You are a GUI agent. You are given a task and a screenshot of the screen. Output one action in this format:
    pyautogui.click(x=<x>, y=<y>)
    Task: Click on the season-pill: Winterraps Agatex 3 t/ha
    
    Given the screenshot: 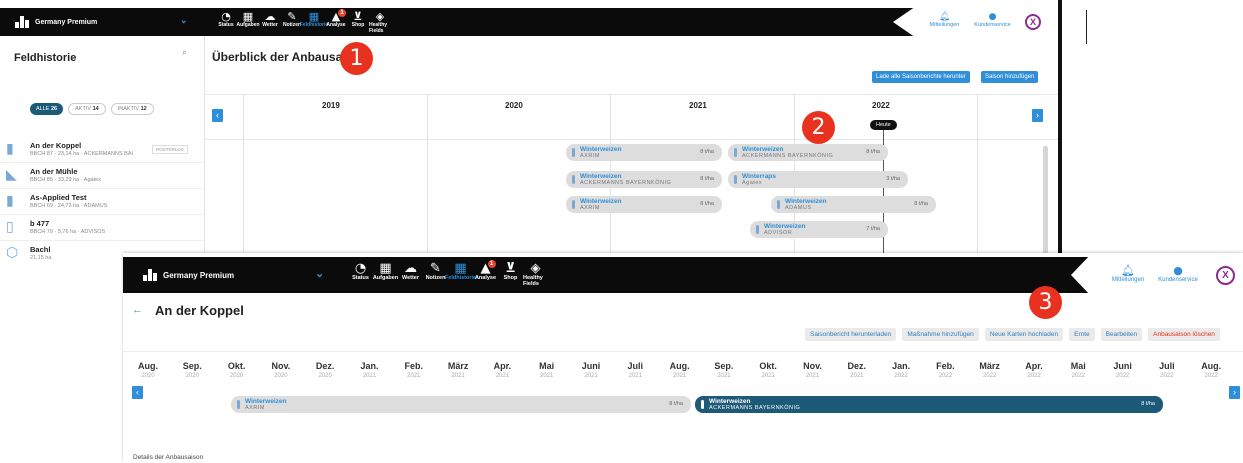 What is the action you would take?
    pyautogui.click(x=818, y=179)
    